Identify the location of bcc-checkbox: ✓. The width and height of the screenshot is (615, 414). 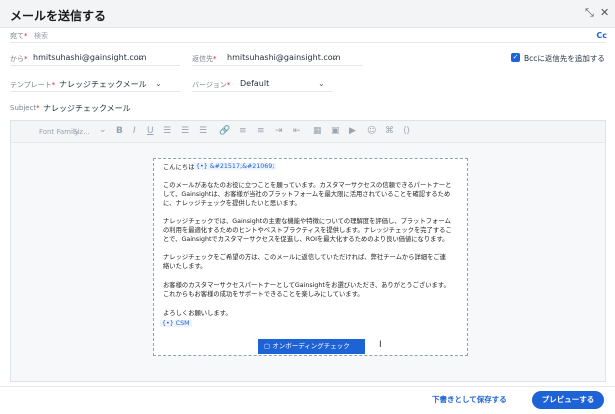
(515, 57).